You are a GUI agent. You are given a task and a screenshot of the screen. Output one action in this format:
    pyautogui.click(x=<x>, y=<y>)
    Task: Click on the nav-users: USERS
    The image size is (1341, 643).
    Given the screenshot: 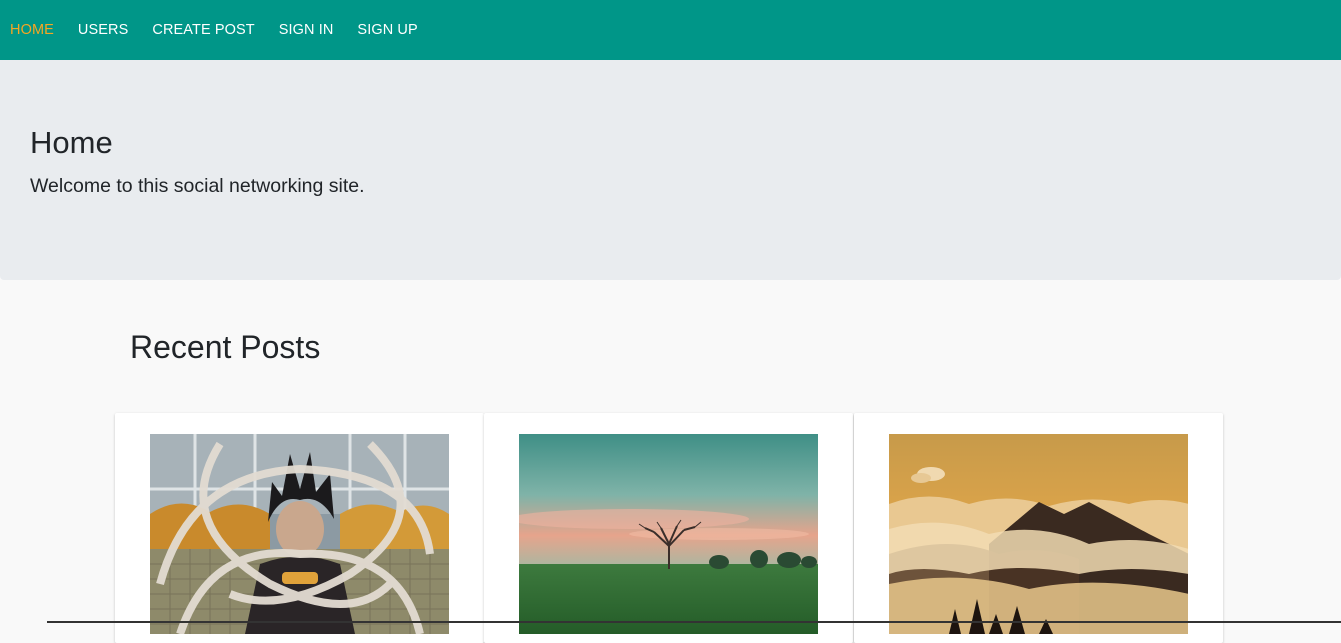 What is the action you would take?
    pyautogui.click(x=103, y=30)
    